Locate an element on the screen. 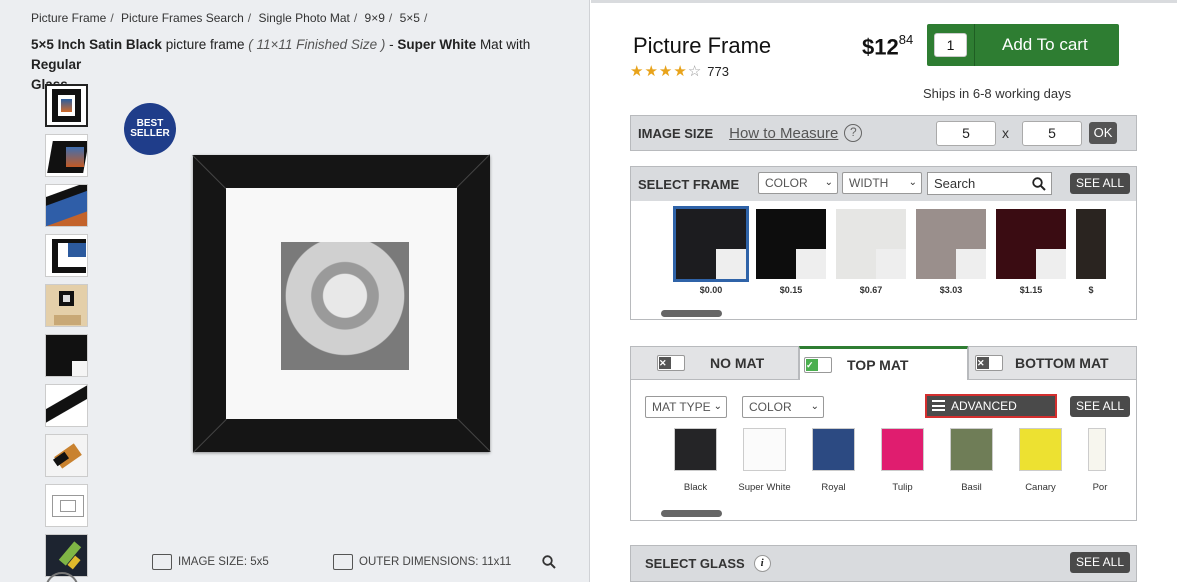 The height and width of the screenshot is (582, 1177). ok-button: OK is located at coordinates (1103, 133).